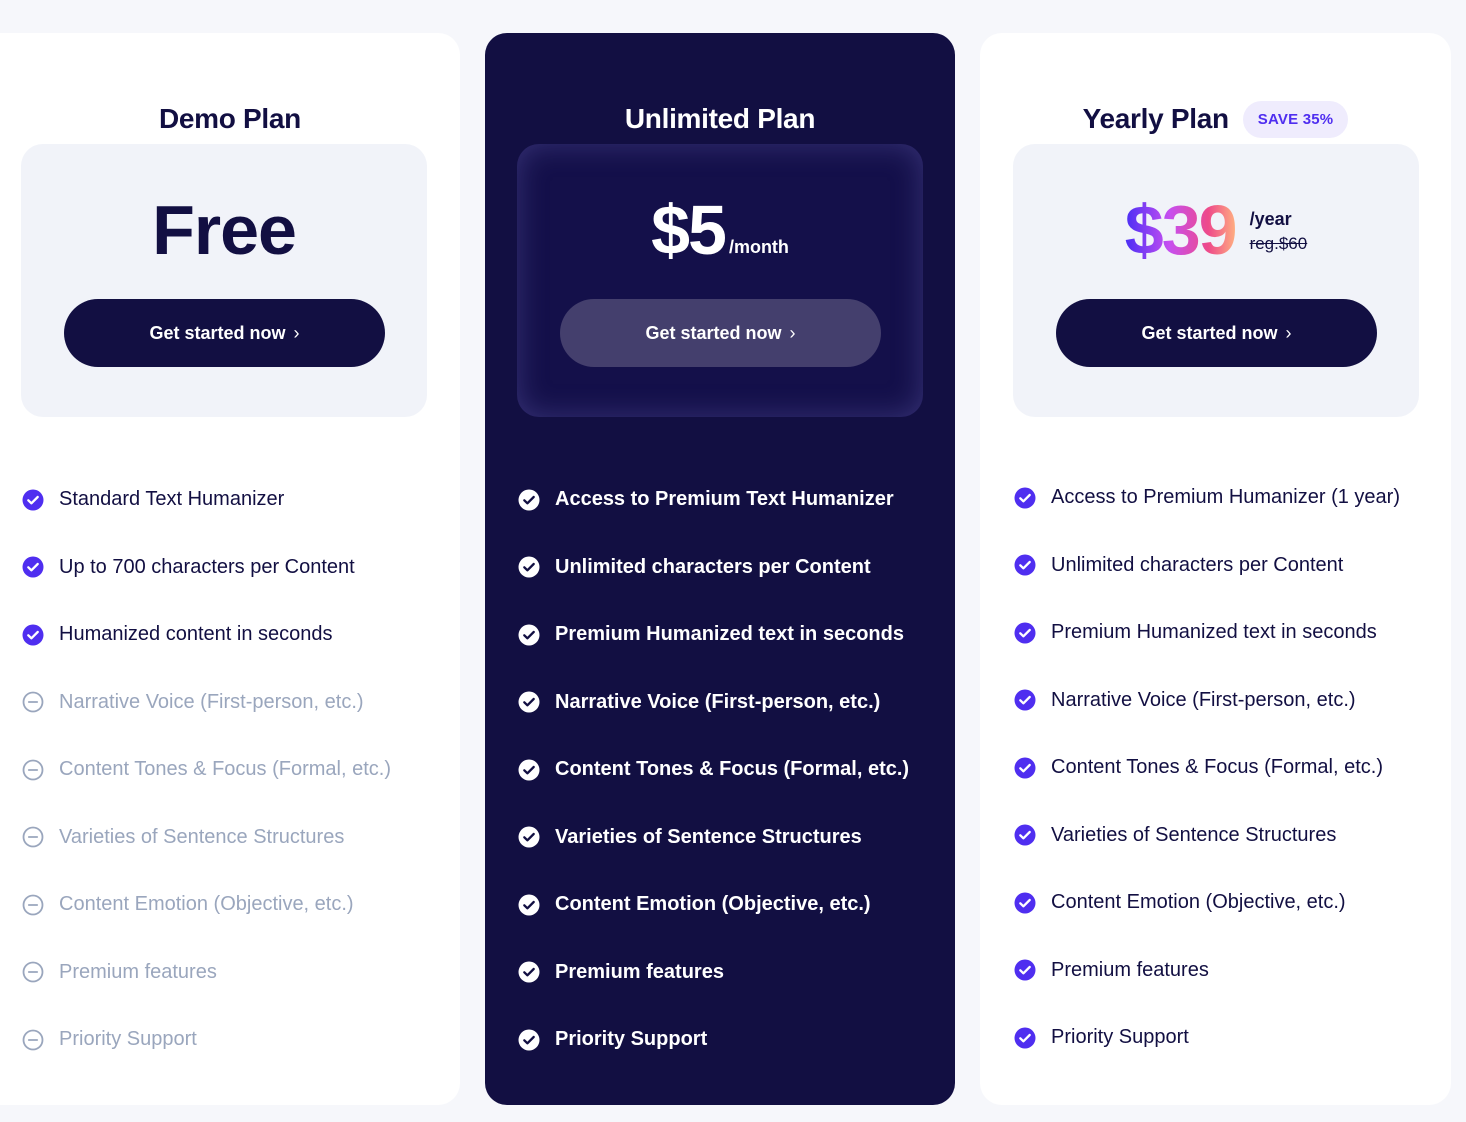 The width and height of the screenshot is (1466, 1122). What do you see at coordinates (1278, 243) in the screenshot?
I see `regular-price: reg.$60` at bounding box center [1278, 243].